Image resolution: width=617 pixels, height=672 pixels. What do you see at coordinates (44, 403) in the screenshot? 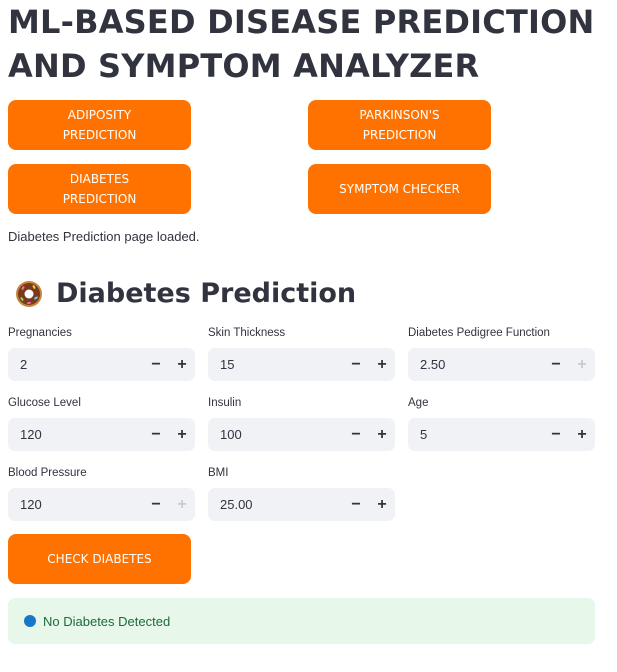
I see `glucose-label: Glucose Level` at bounding box center [44, 403].